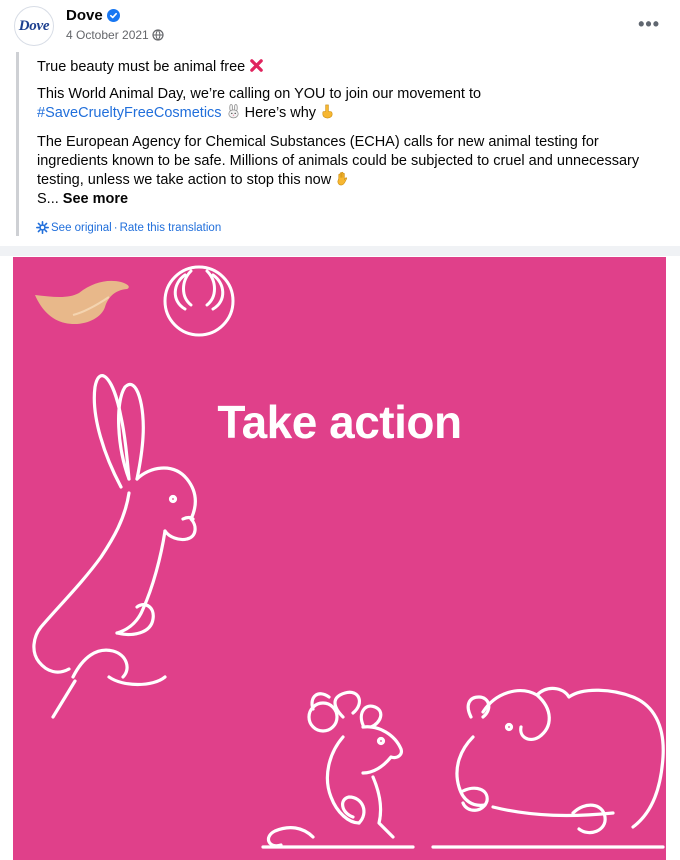 The image size is (680, 860). I want to click on see-original-link: See original, so click(81, 228).